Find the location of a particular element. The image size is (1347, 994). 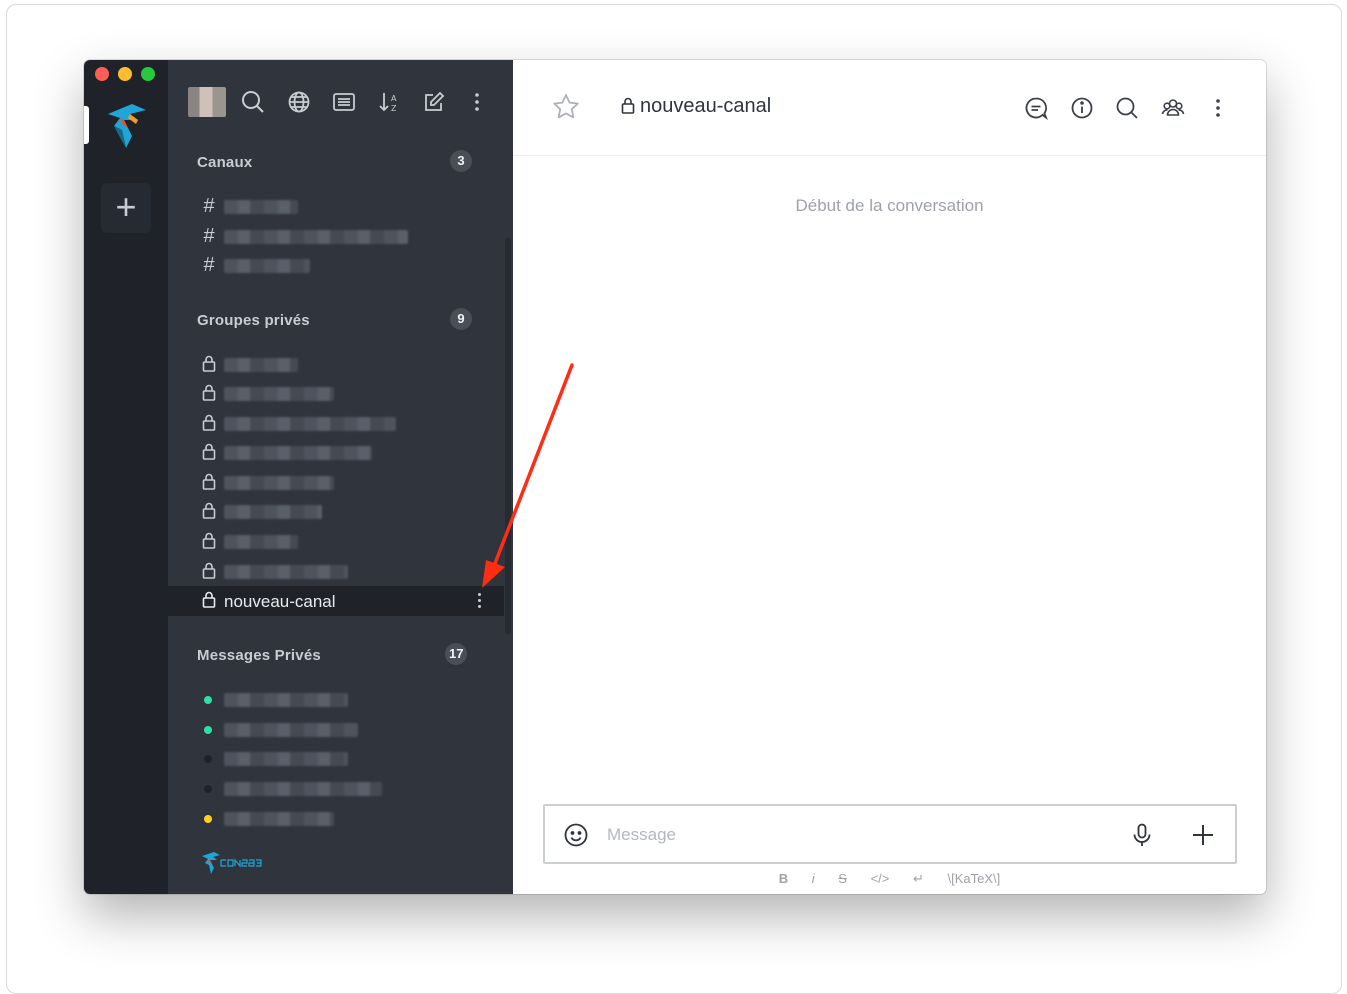

room-title-text: nouveau-canal is located at coordinates (706, 106).